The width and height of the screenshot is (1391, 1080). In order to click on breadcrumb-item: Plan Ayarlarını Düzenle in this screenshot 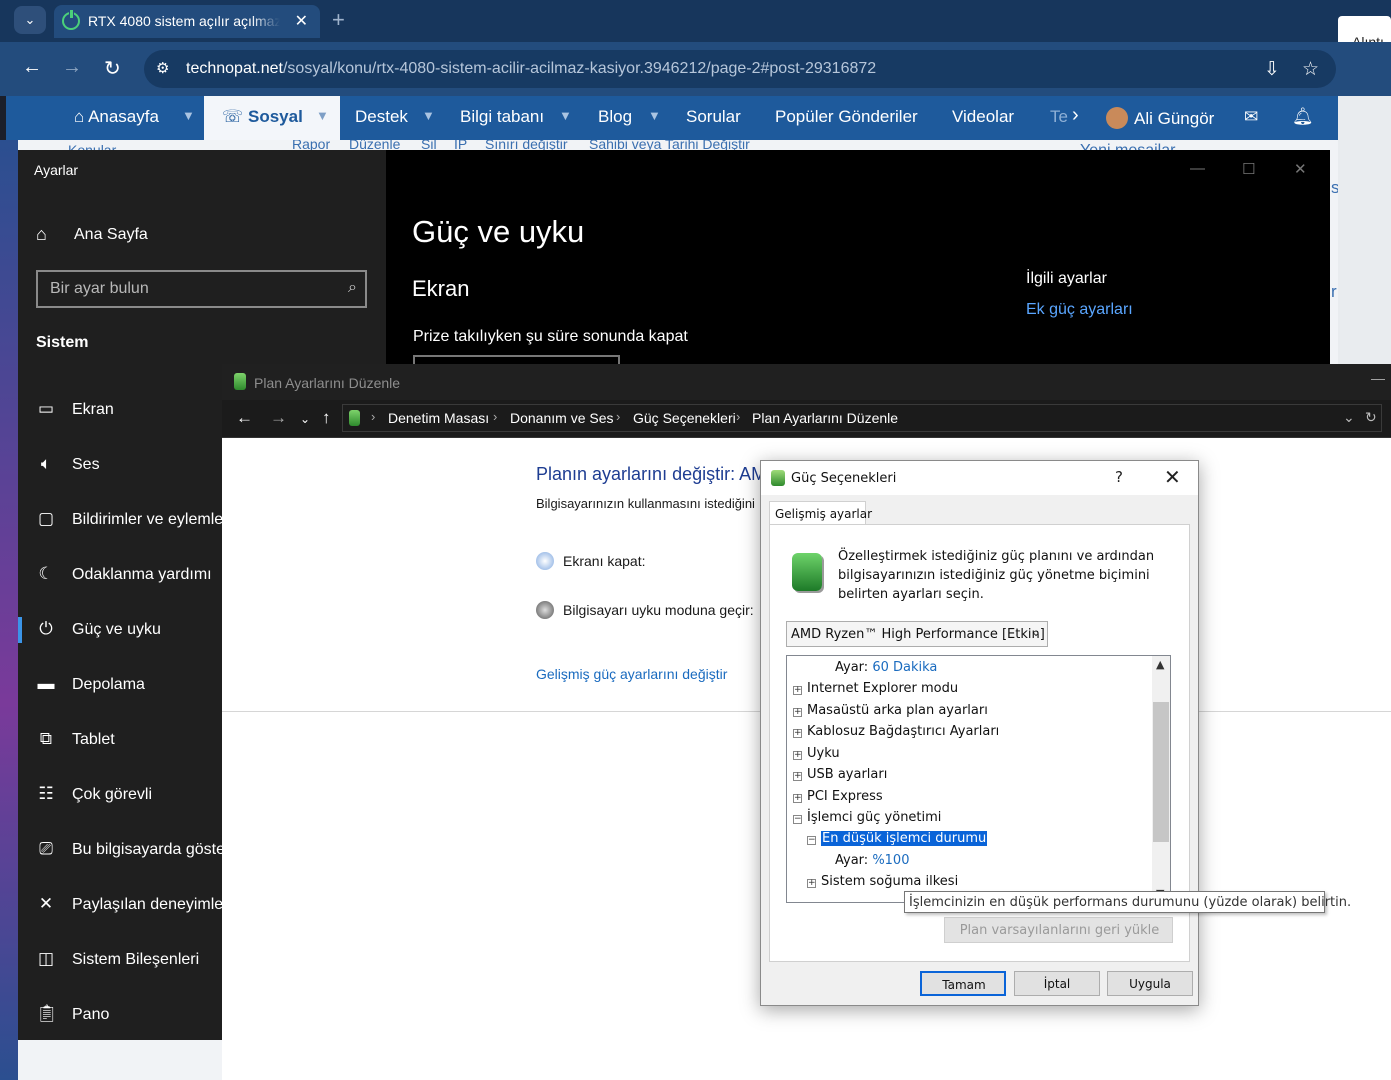, I will do `click(825, 418)`.